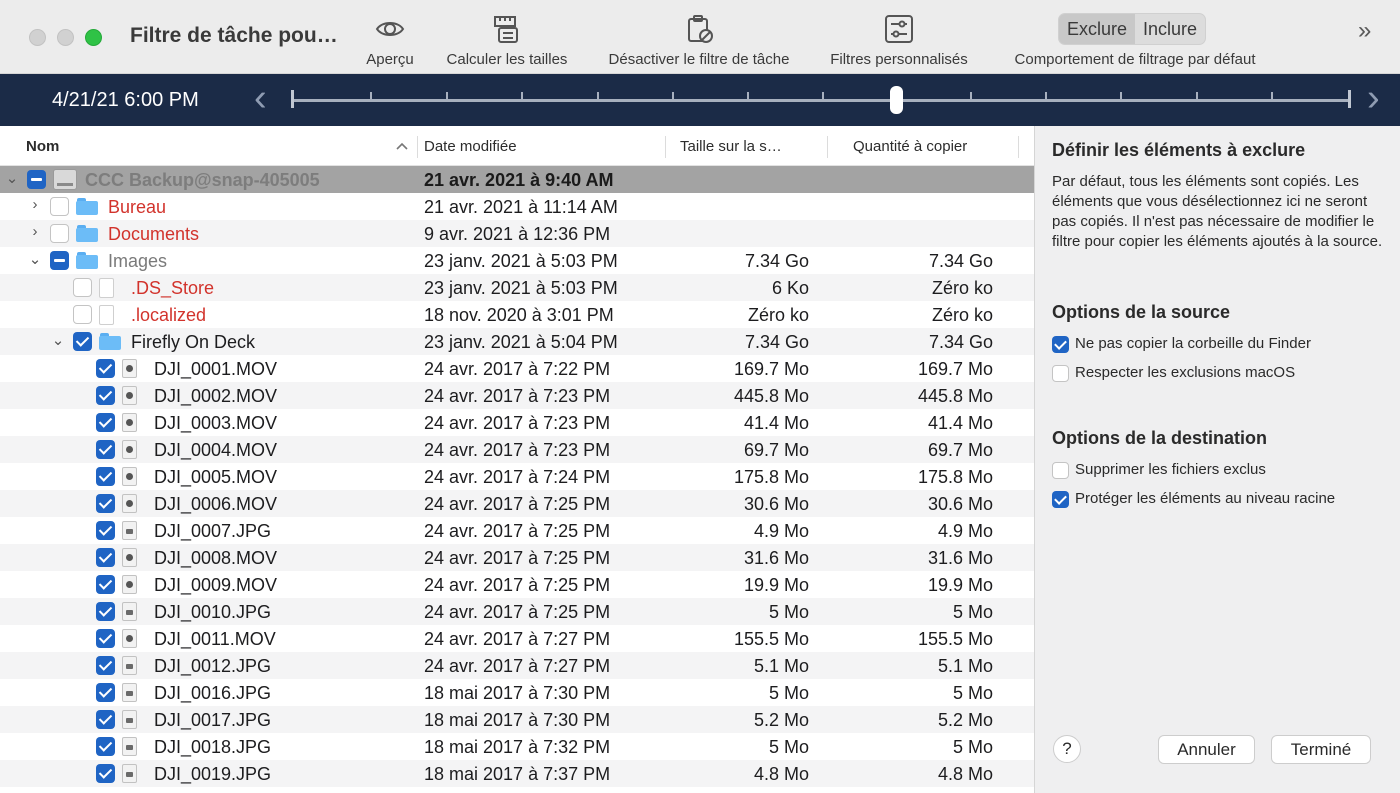  Describe the element at coordinates (260, 98) in the screenshot. I see `timeline-prev-button: ‹` at that location.